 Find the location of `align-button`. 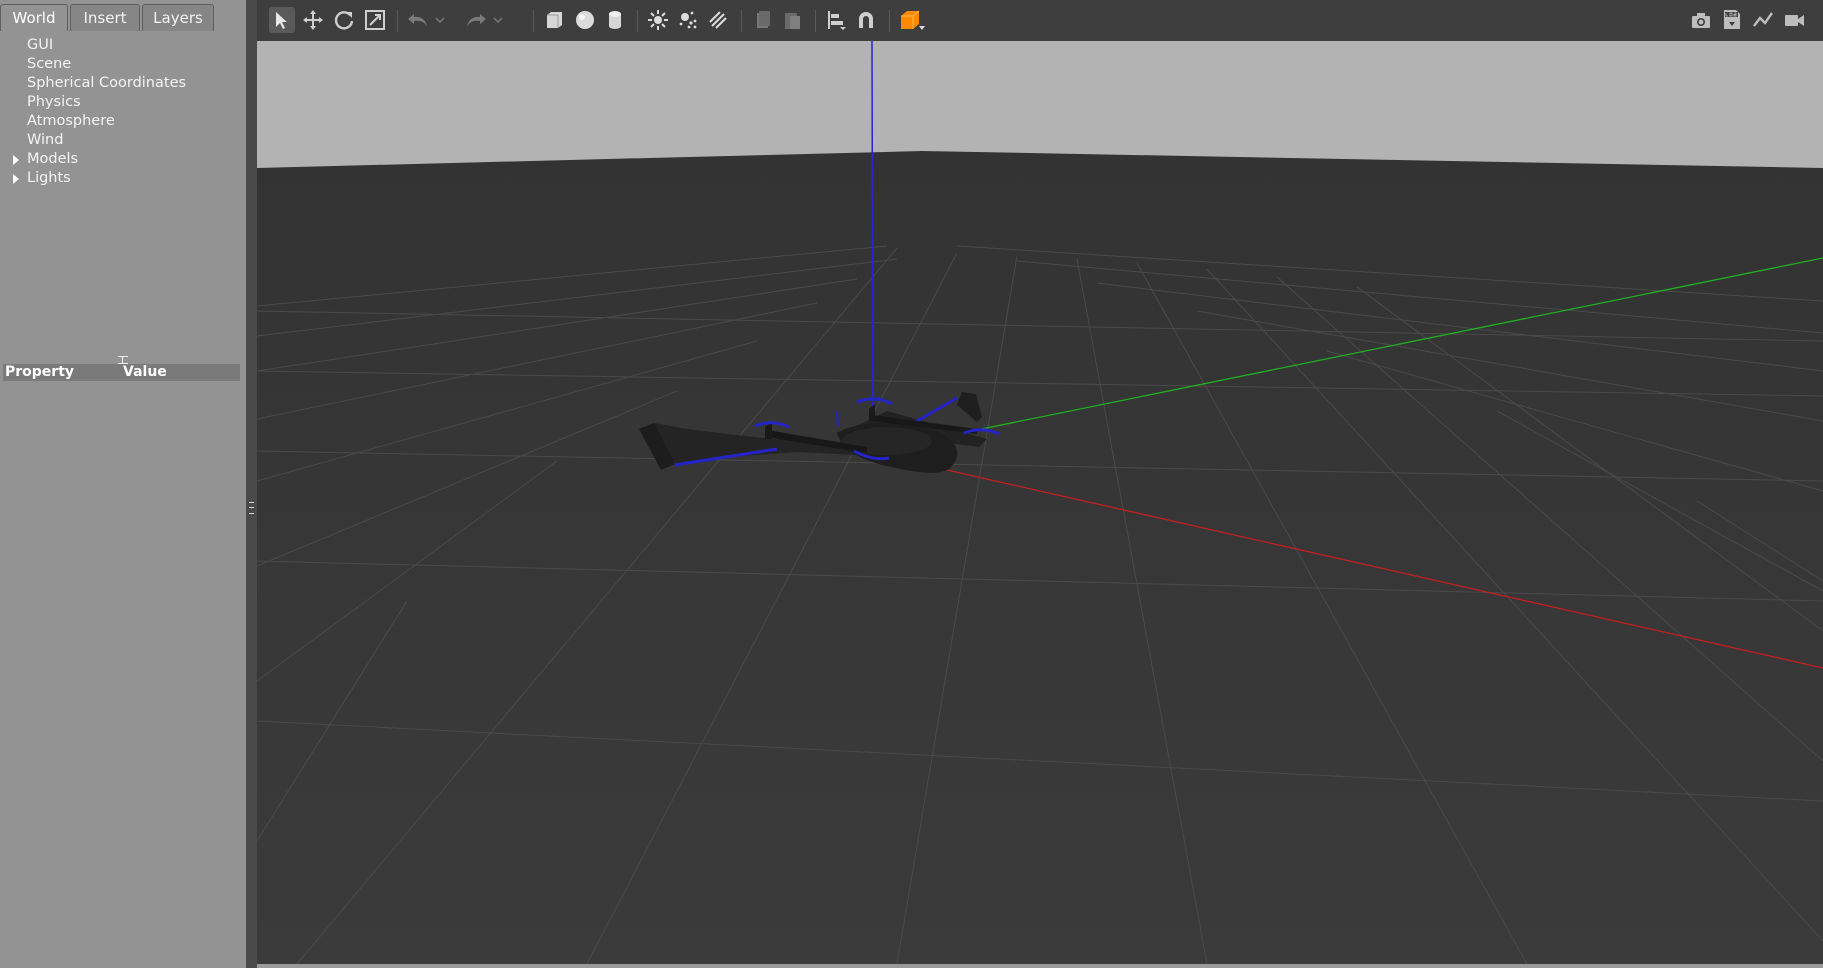

align-button is located at coordinates (836, 20).